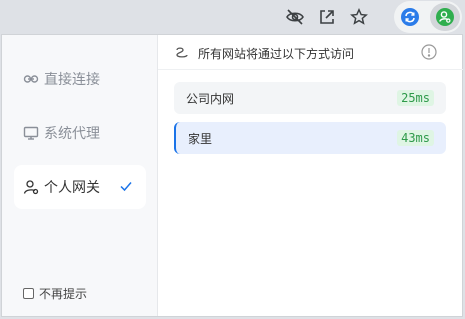  What do you see at coordinates (410, 17) in the screenshot?
I see `extension-refresh-icon` at bounding box center [410, 17].